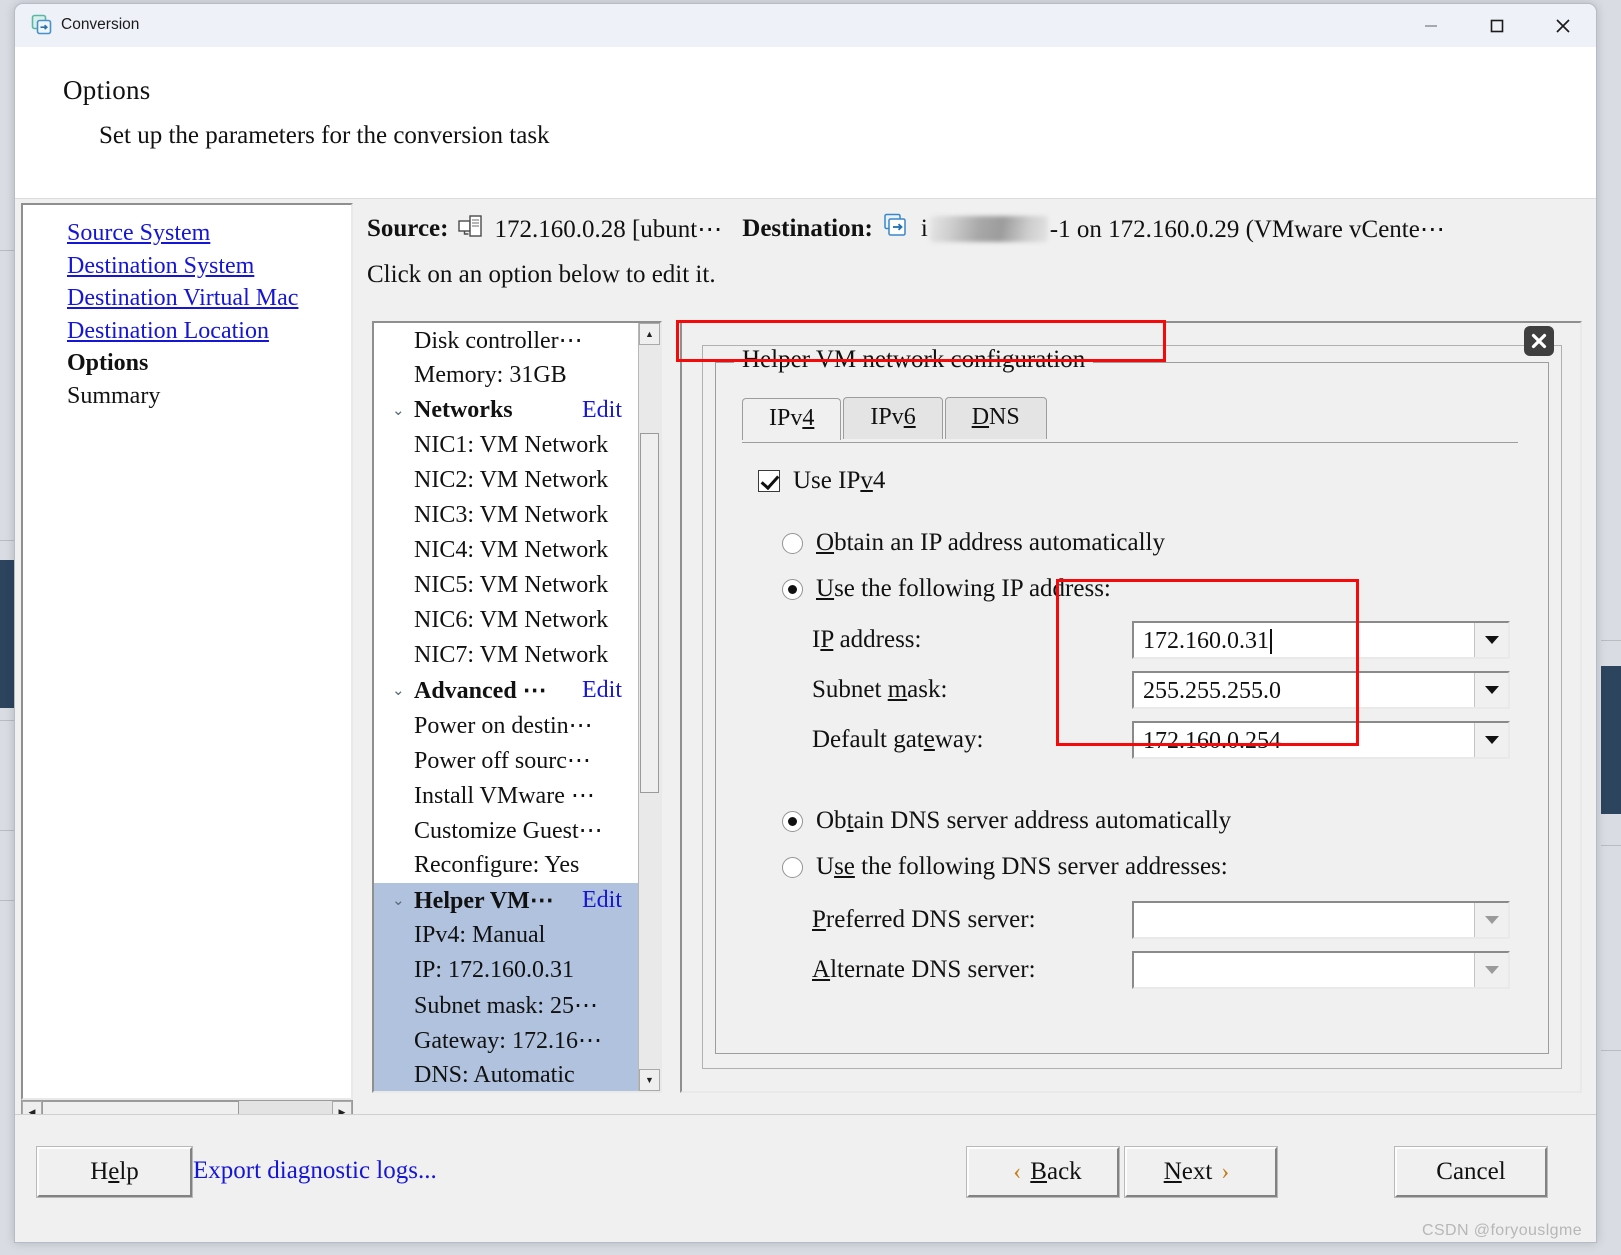 This screenshot has height=1255, width=1621. Describe the element at coordinates (610, 900) in the screenshot. I see `edit-link-helper-vm: Edit` at that location.